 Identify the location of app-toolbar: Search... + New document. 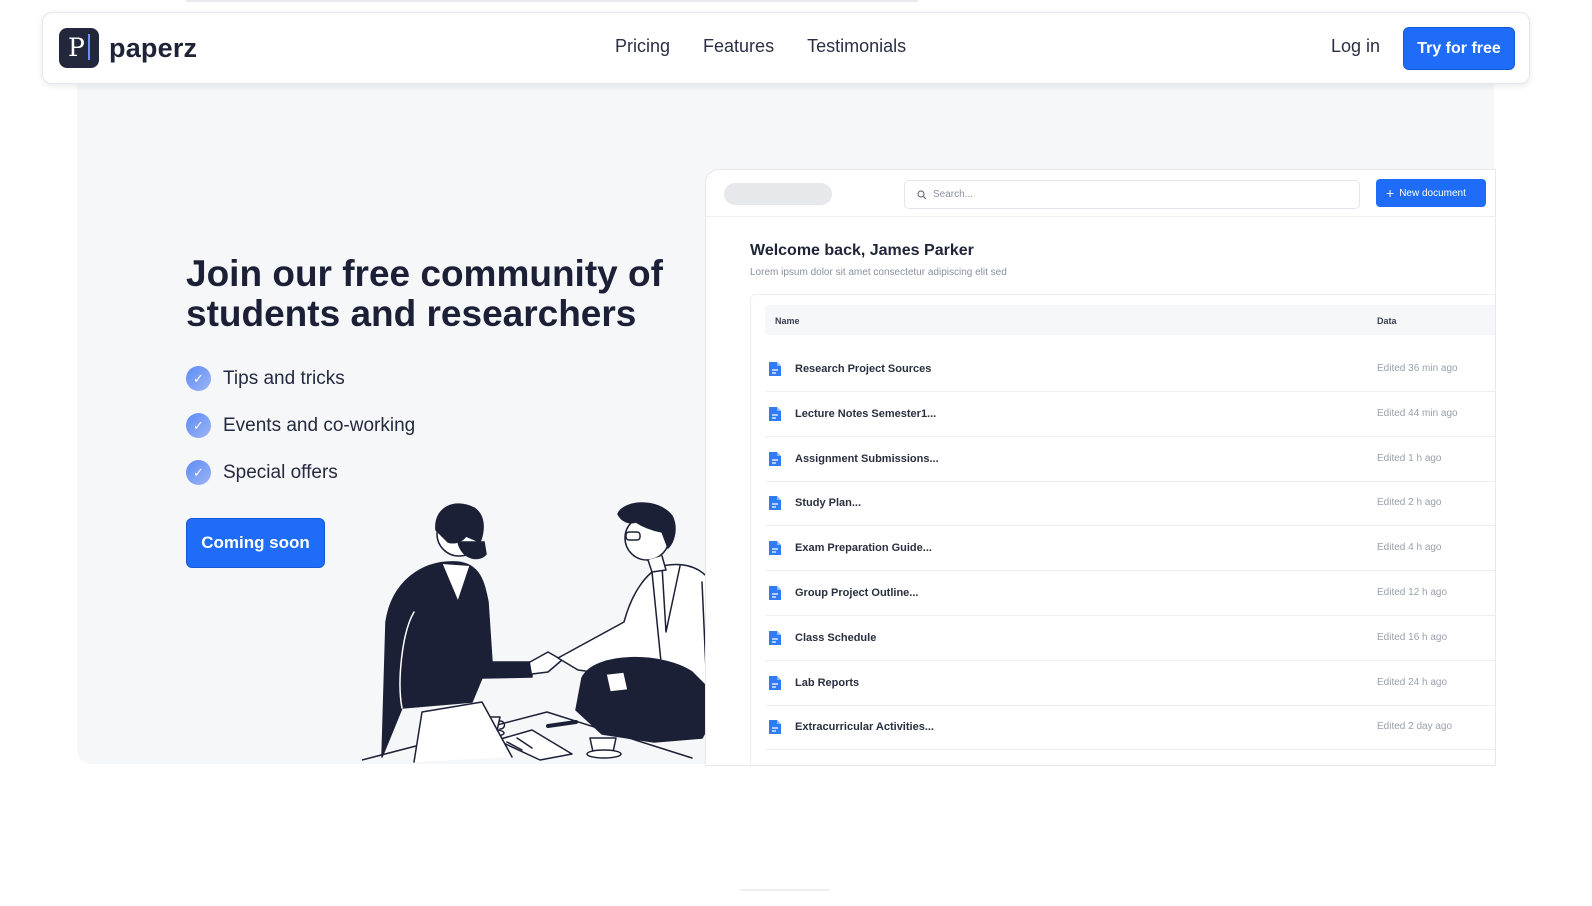
(1100, 193).